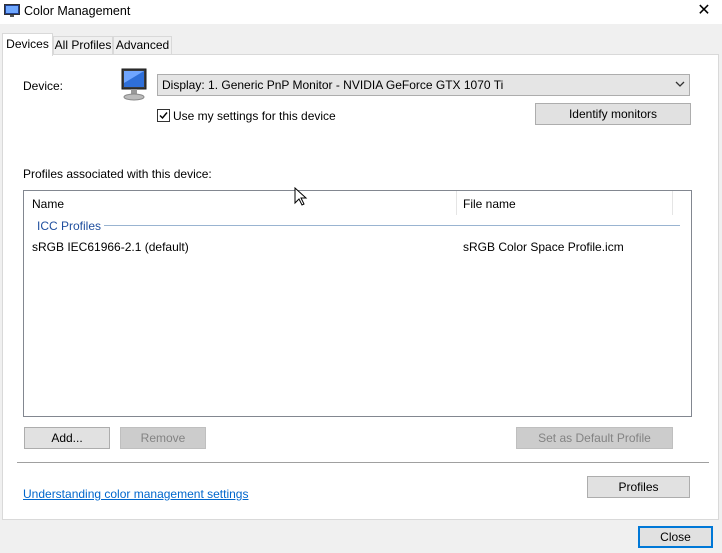  Describe the element at coordinates (27, 44) in the screenshot. I see `tab-devices: Devices` at that location.